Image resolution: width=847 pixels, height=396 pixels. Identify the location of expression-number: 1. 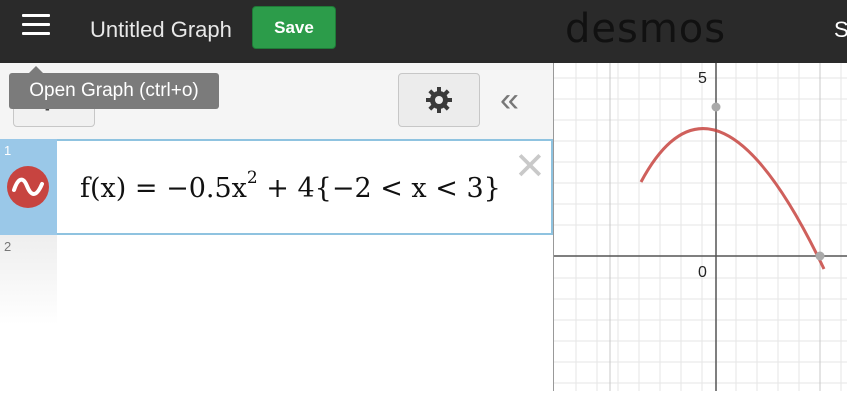
(8, 150).